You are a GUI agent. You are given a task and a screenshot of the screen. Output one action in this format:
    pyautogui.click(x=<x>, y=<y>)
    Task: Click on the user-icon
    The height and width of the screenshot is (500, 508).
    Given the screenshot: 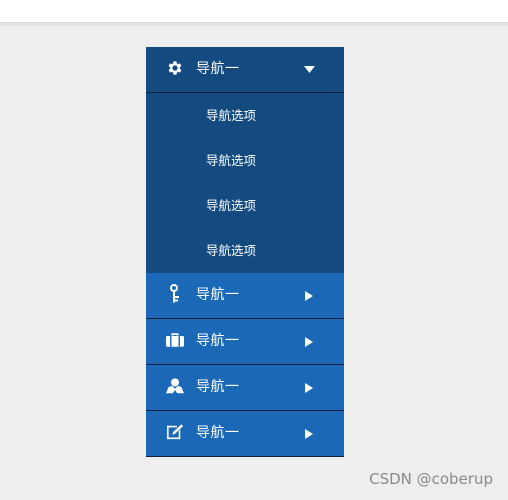 What is the action you would take?
    pyautogui.click(x=175, y=386)
    